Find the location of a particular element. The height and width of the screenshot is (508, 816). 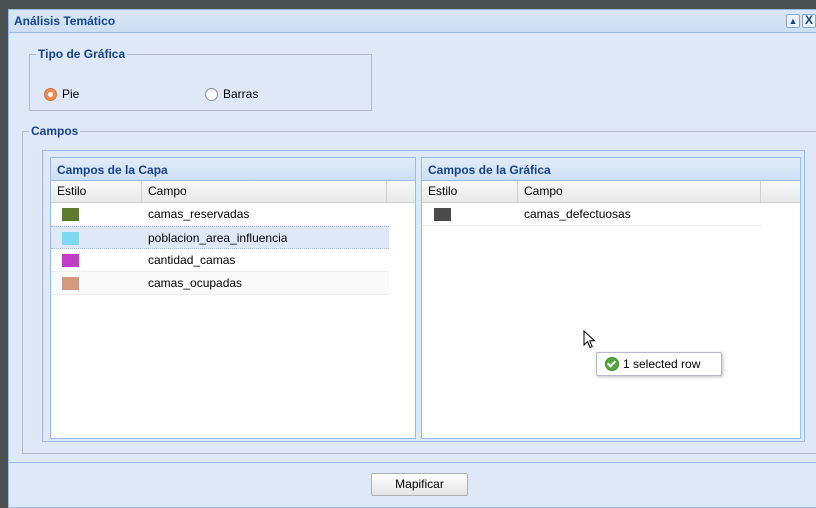

table-row: poblacion_area_influencia is located at coordinates (220, 237).